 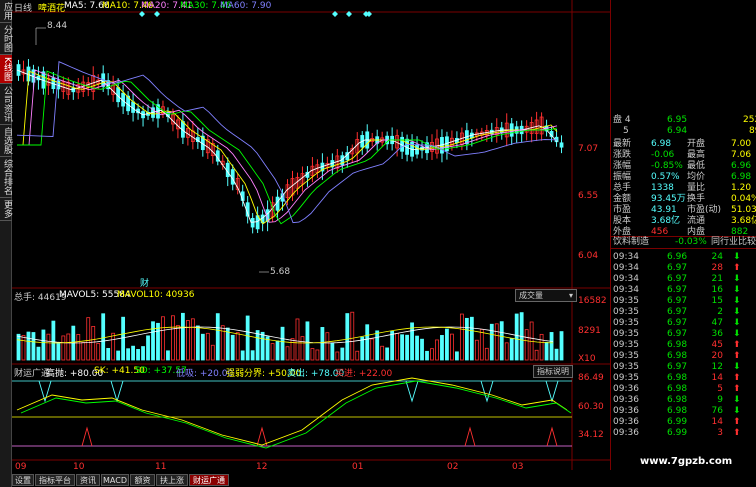 What do you see at coordinates (6, 11) in the screenshot?
I see `sidebar-item-app: 应用` at bounding box center [6, 11].